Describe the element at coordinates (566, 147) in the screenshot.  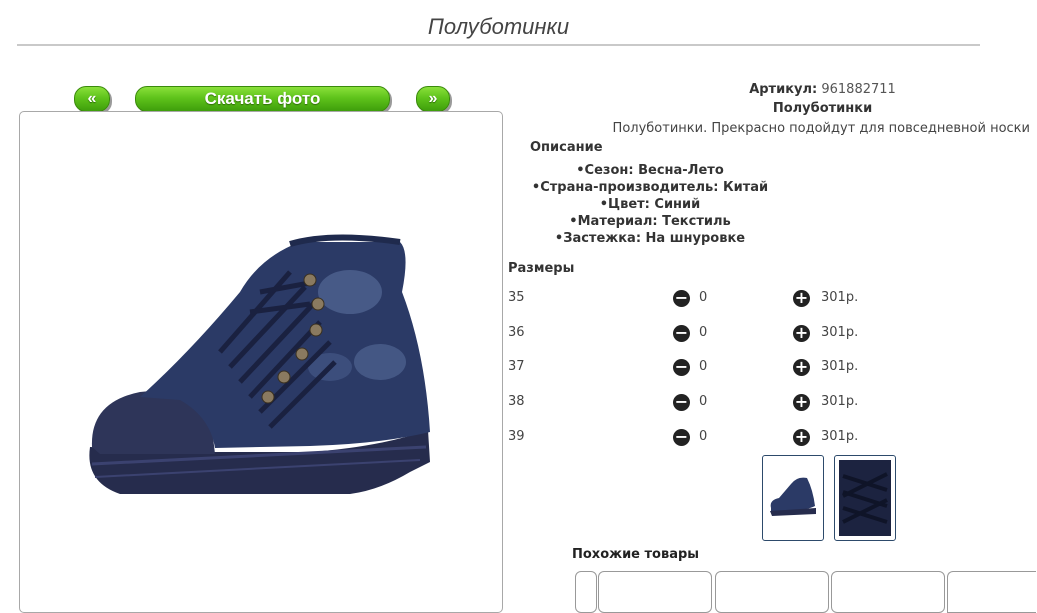
I see `description-title: Описание` at that location.